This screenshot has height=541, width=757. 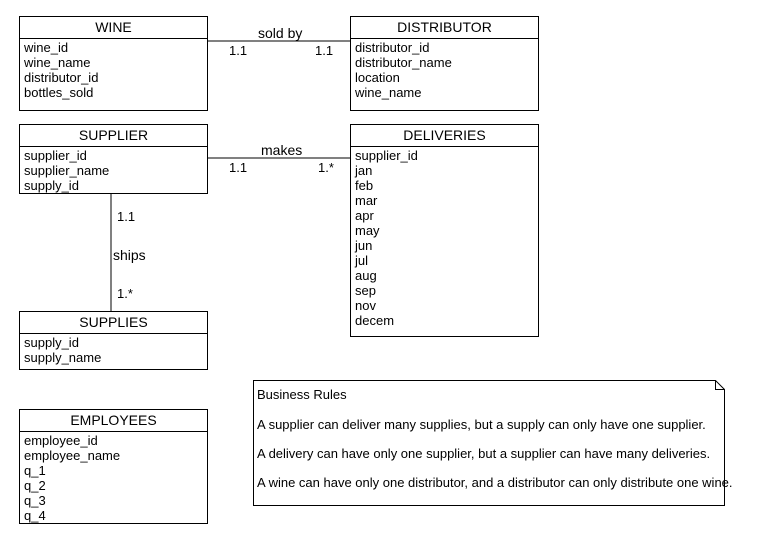 What do you see at coordinates (126, 216) in the screenshot?
I see `ships-top-cardinality: 1.1` at bounding box center [126, 216].